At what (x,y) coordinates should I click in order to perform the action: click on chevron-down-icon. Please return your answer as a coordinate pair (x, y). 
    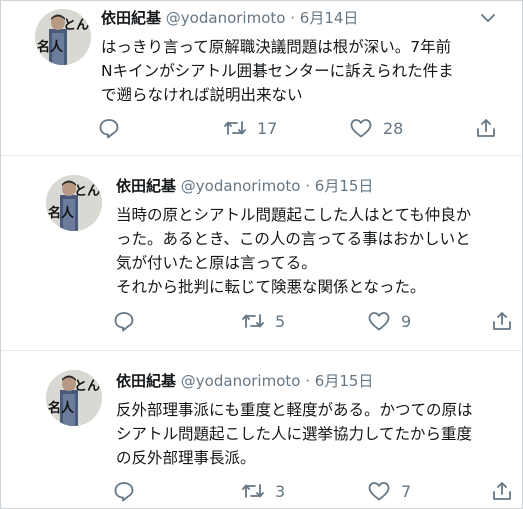
    Looking at the image, I should click on (488, 18).